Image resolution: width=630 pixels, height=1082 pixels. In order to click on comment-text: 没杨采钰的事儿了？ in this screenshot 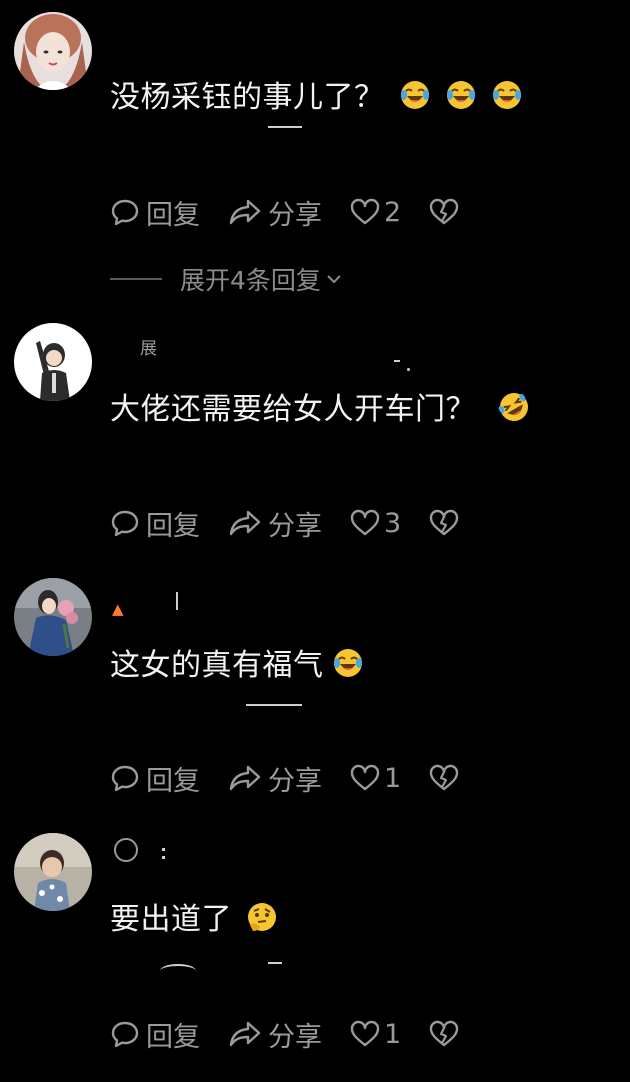, I will do `click(316, 98)`.